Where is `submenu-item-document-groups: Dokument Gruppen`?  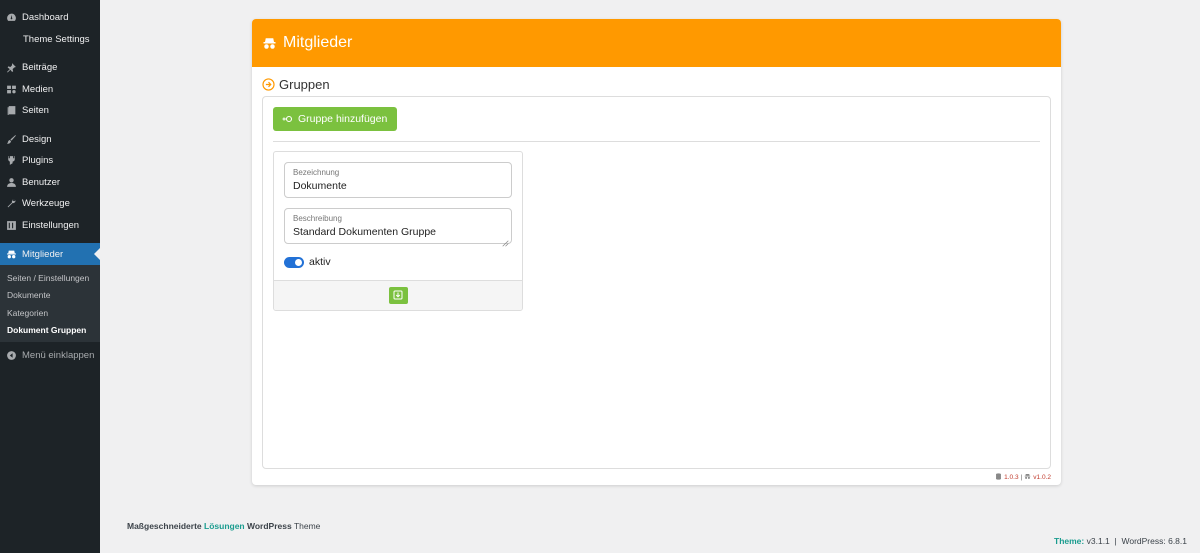 submenu-item-document-groups: Dokument Gruppen is located at coordinates (50, 331).